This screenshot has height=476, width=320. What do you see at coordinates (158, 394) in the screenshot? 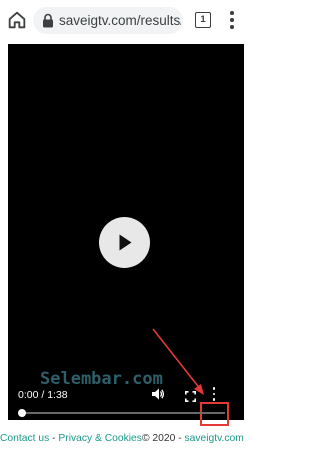
I see `volume-icon` at bounding box center [158, 394].